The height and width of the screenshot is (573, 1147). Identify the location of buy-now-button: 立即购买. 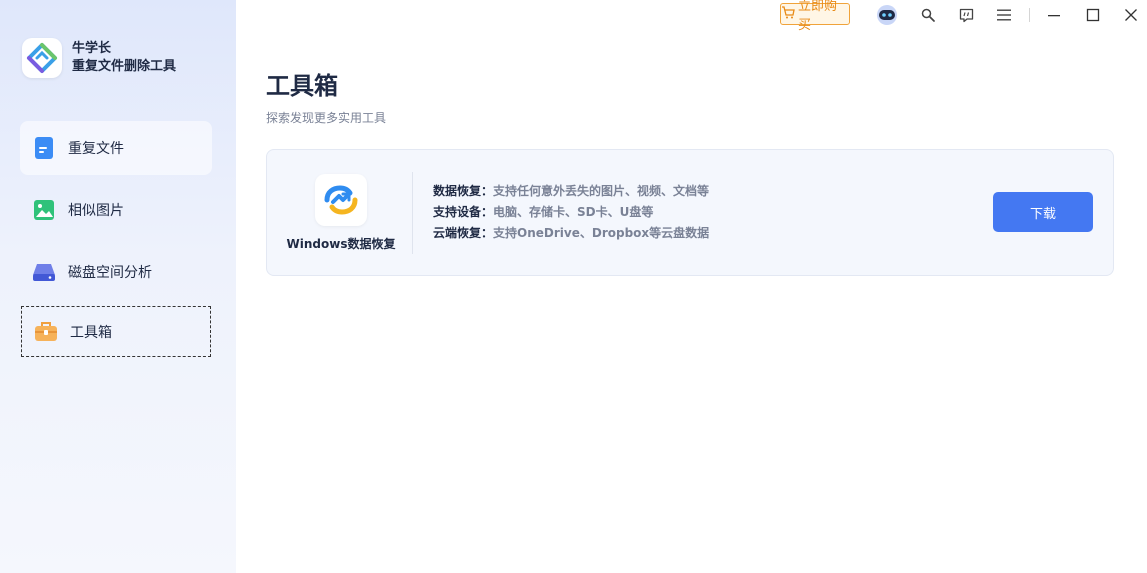
(815, 16).